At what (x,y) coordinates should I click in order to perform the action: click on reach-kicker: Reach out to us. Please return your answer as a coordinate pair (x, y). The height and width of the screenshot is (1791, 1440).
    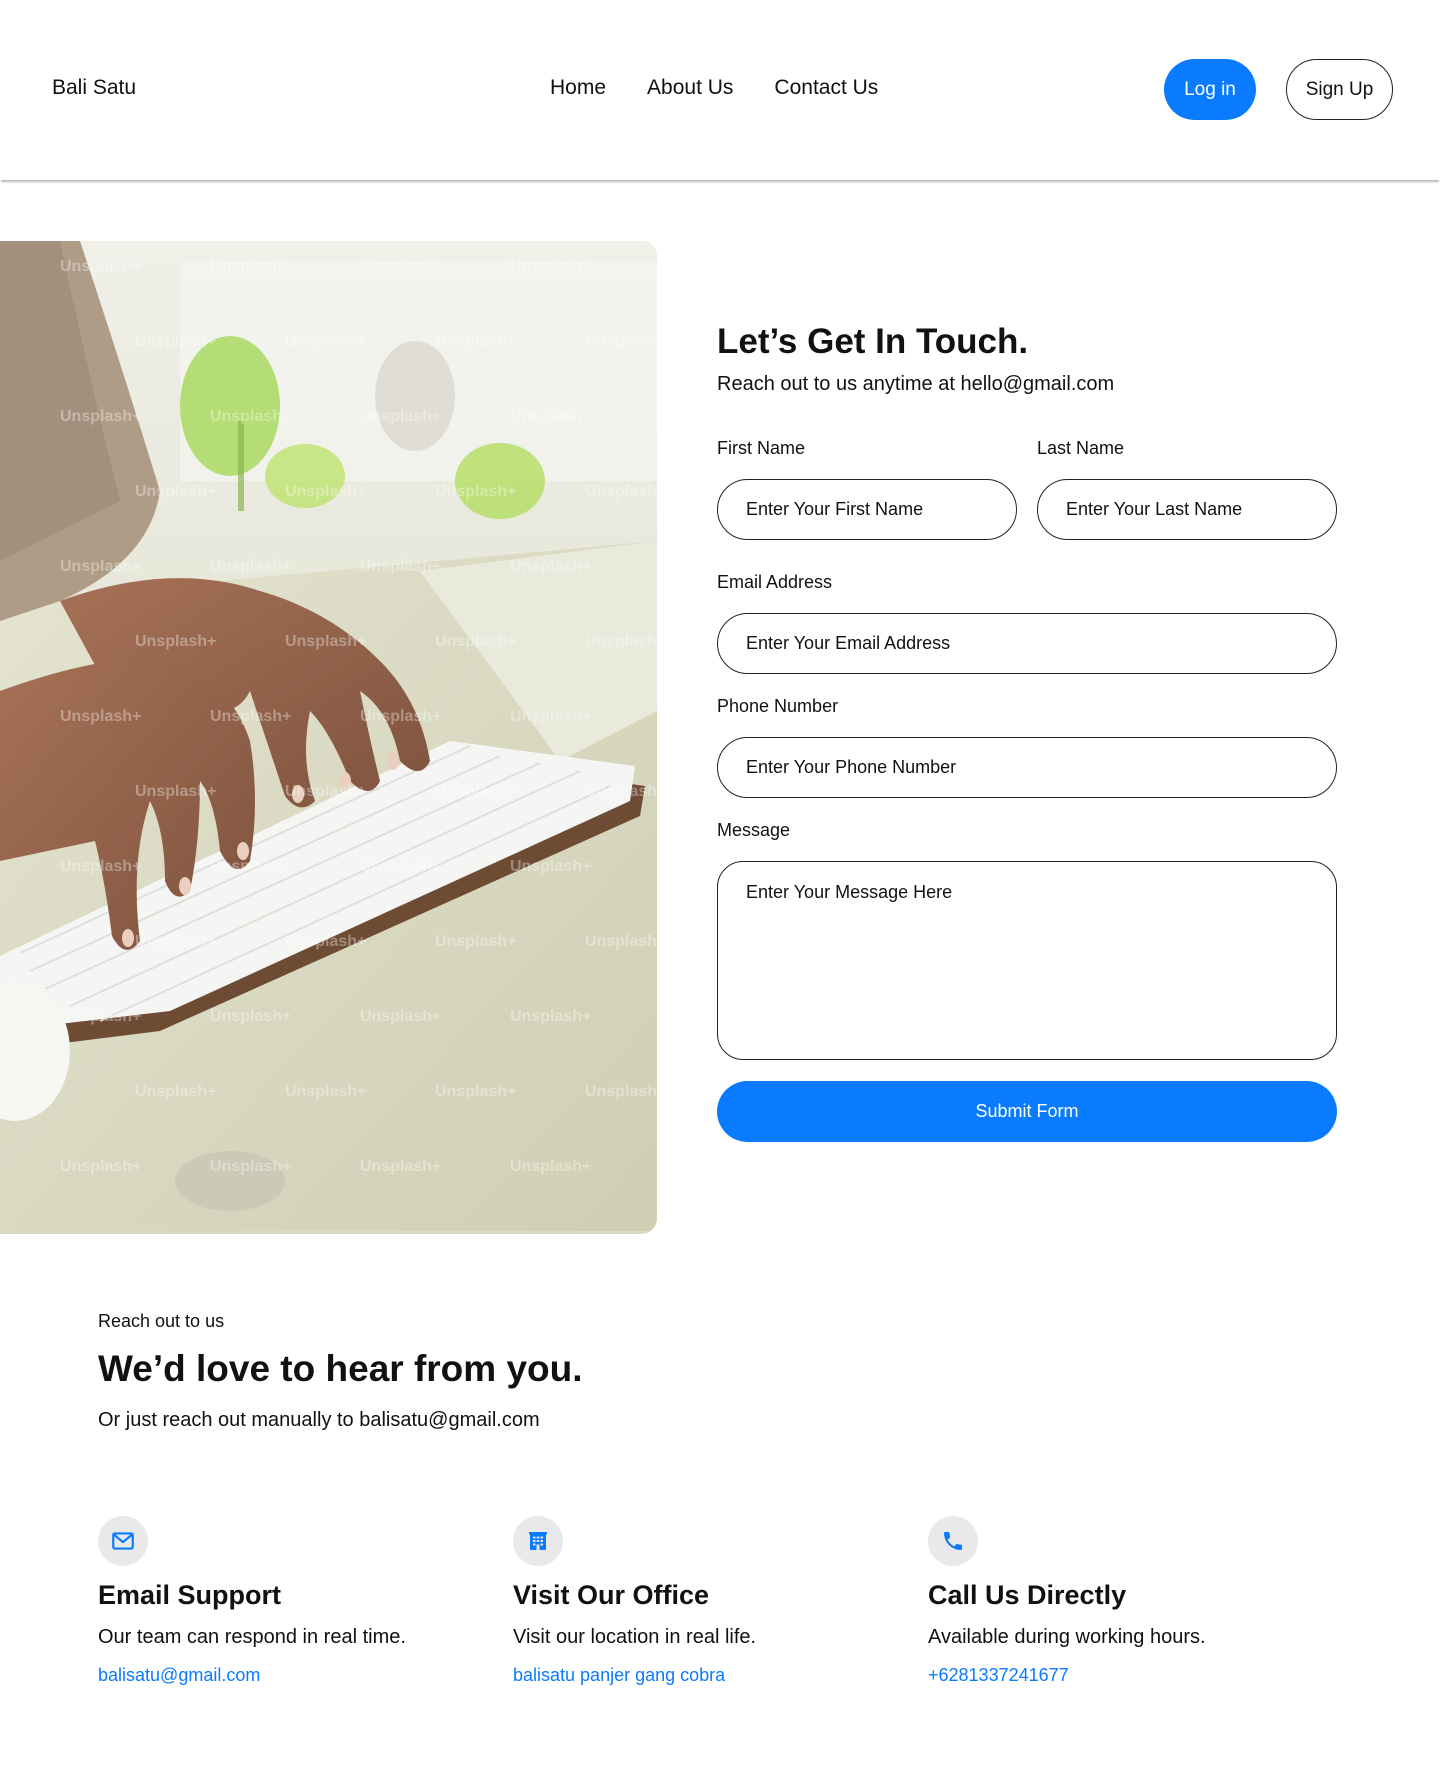
    Looking at the image, I should click on (161, 1321).